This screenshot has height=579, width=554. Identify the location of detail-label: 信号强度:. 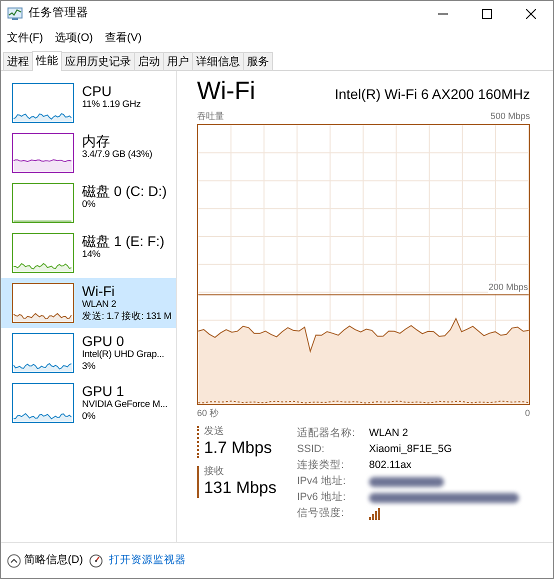
(321, 514).